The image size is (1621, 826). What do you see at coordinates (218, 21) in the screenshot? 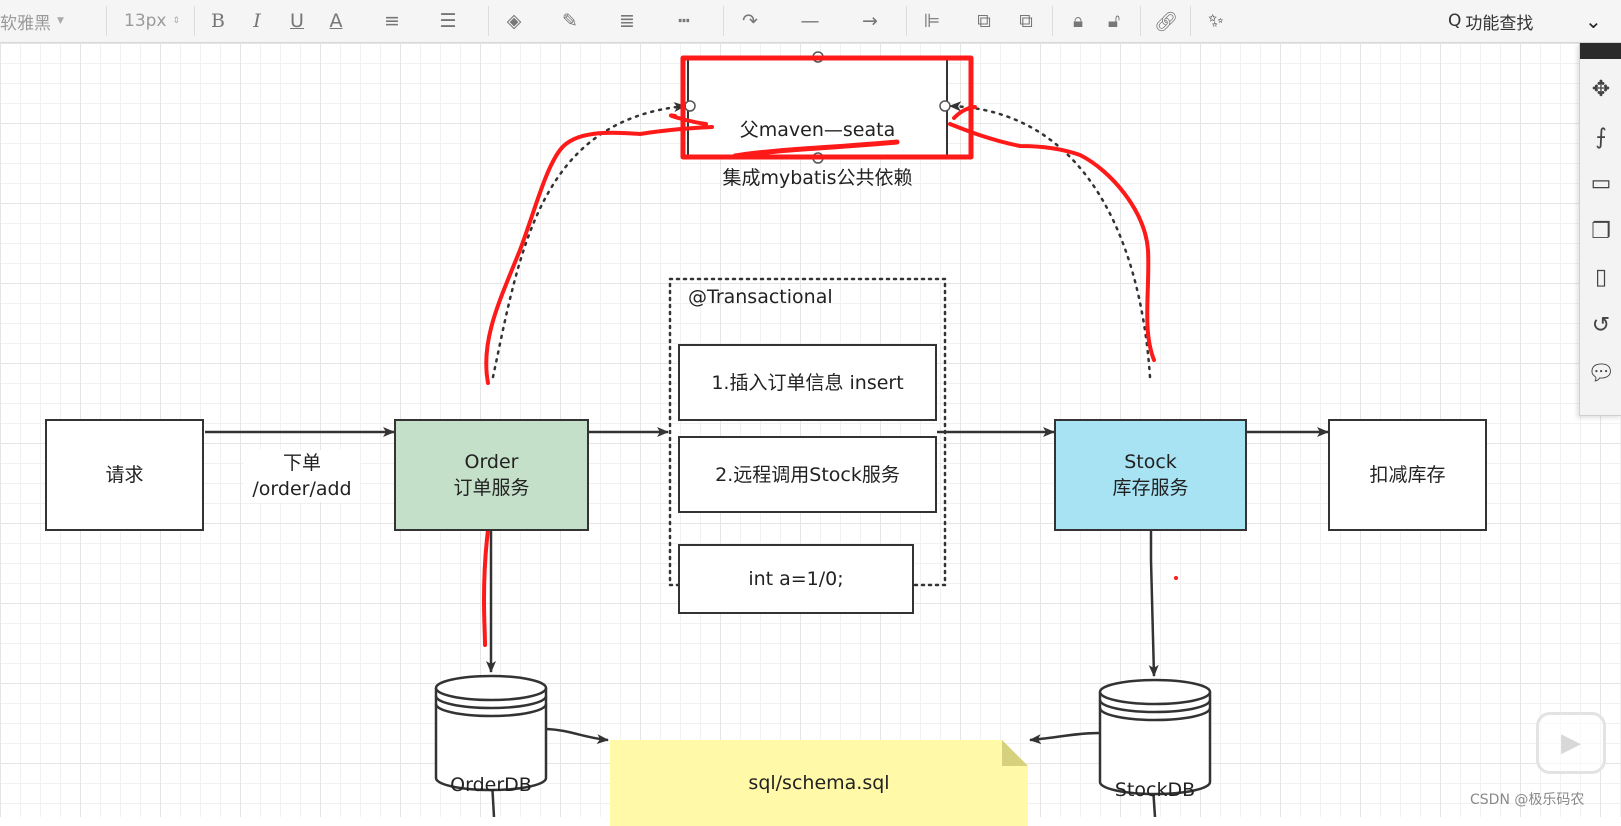
I see `bold-icon: B` at bounding box center [218, 21].